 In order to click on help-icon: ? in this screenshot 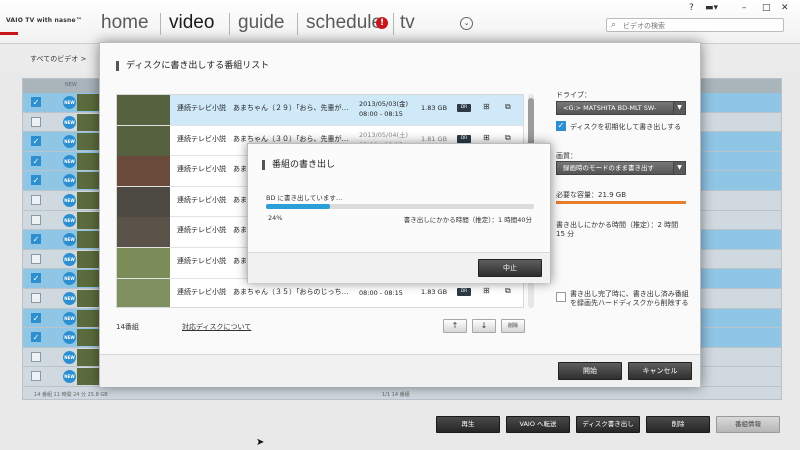, I will do `click(691, 8)`.